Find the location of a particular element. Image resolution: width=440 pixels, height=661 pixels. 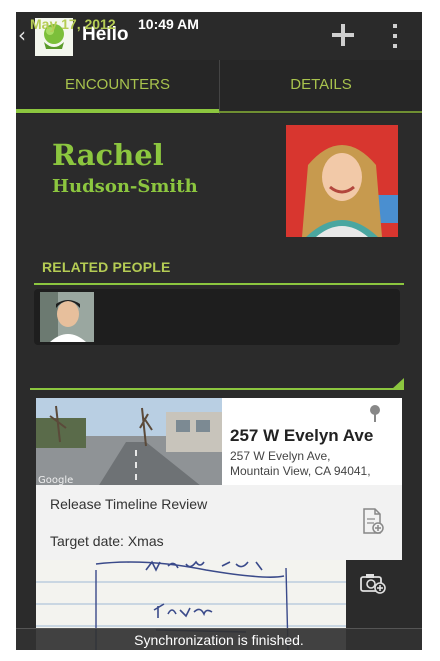

tab-details: DETAILS is located at coordinates (320, 87).